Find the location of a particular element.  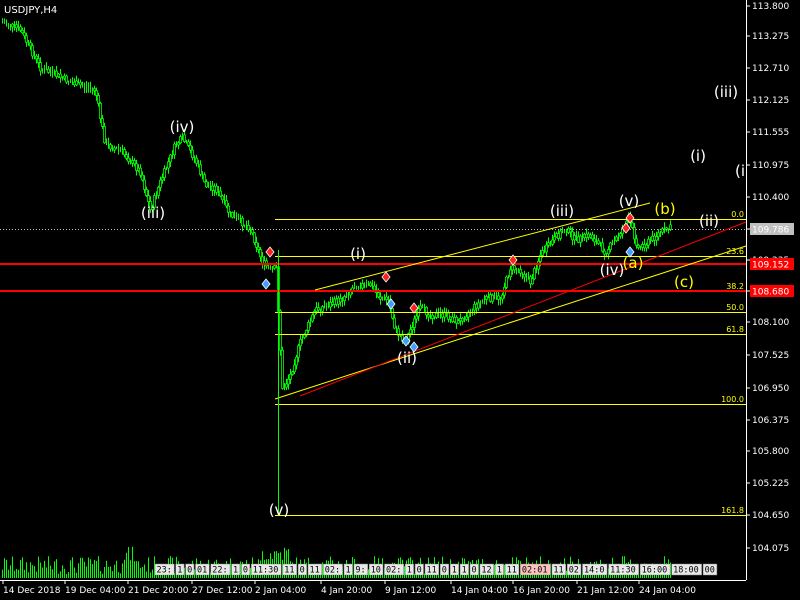

session-label-text: 23: is located at coordinates (164, 571).